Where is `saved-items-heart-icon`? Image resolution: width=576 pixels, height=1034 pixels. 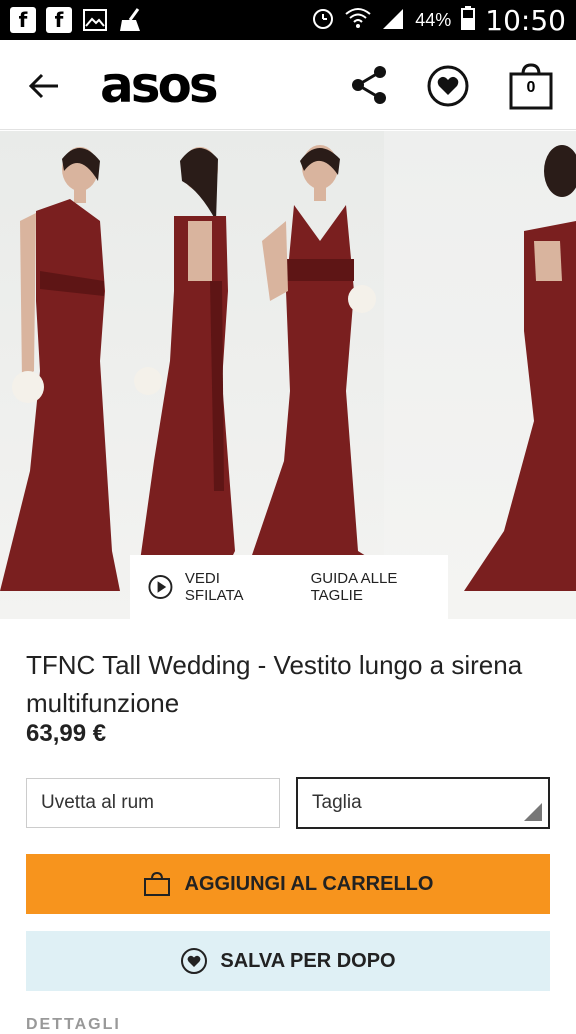 saved-items-heart-icon is located at coordinates (448, 86).